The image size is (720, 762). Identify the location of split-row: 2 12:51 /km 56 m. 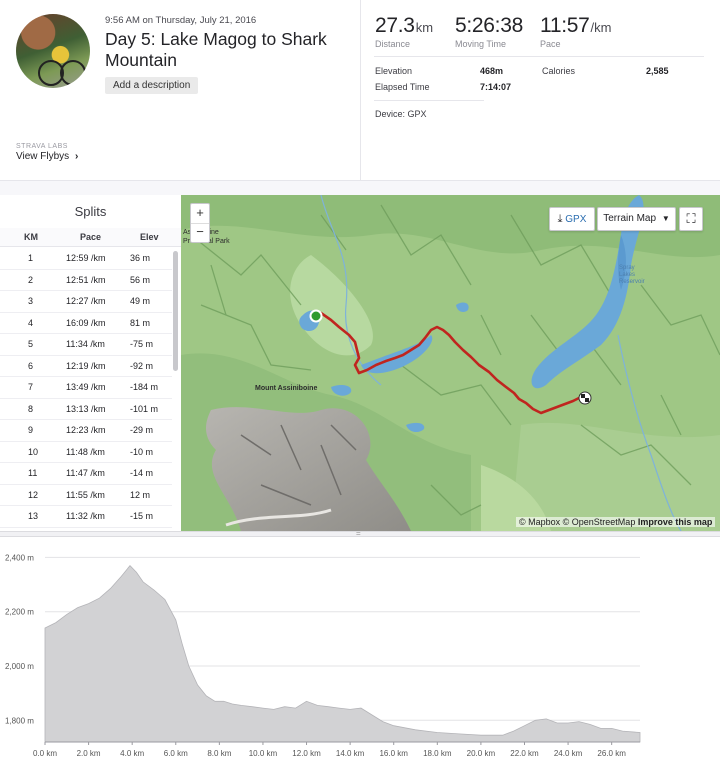
(86, 280).